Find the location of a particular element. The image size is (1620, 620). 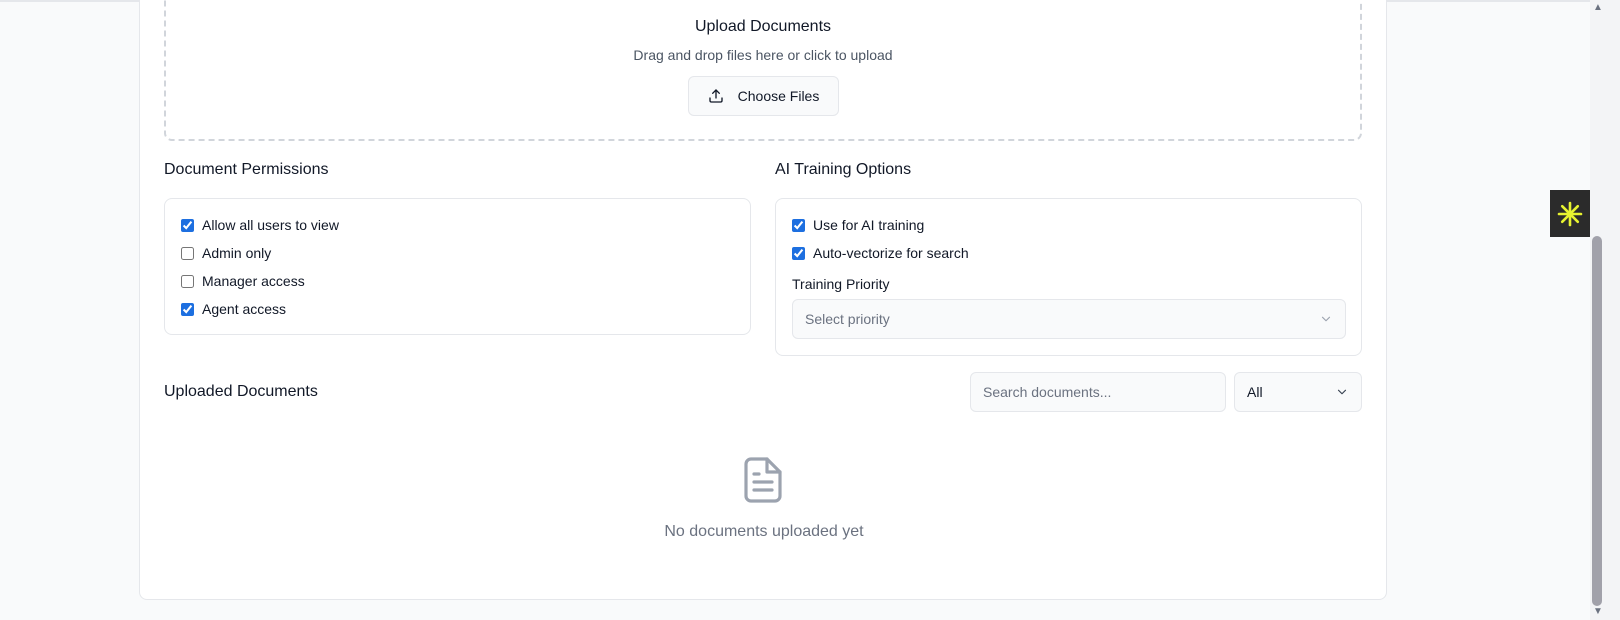

use-for-training-checkbox is located at coordinates (798, 225).